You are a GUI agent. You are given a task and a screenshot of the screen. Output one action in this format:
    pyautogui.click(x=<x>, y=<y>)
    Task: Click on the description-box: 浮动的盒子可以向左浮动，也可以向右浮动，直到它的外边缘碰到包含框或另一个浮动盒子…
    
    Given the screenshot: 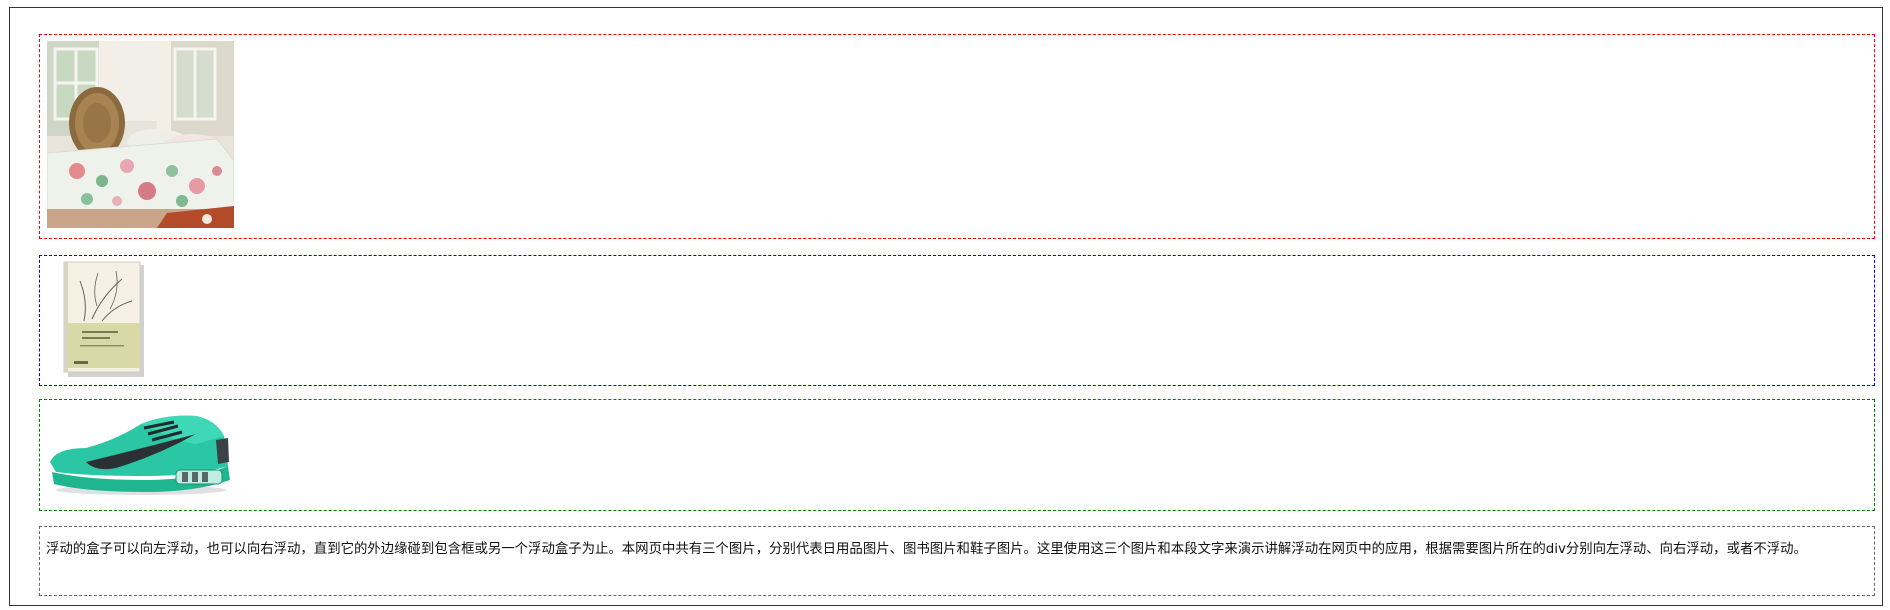 What is the action you would take?
    pyautogui.click(x=957, y=561)
    